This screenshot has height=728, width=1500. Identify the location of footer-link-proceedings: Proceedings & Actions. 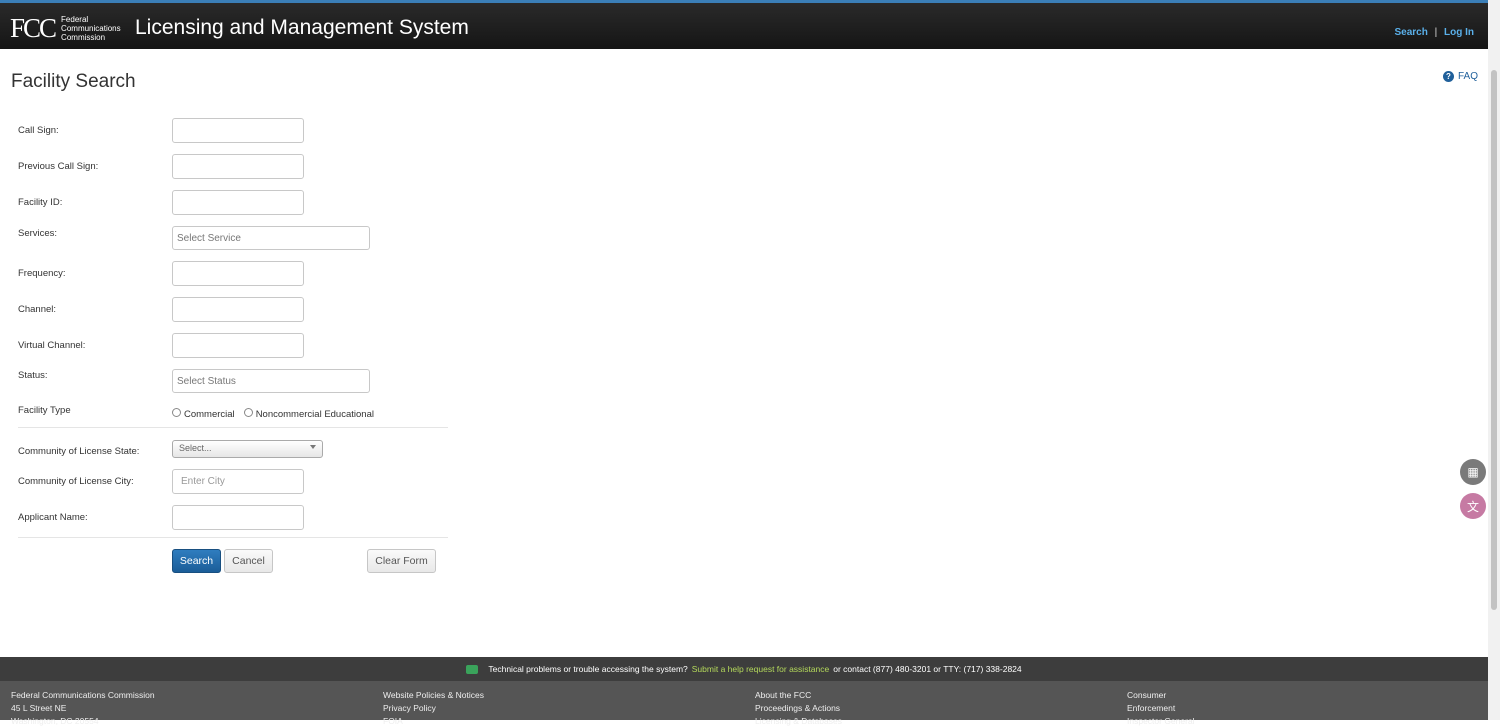
(798, 708).